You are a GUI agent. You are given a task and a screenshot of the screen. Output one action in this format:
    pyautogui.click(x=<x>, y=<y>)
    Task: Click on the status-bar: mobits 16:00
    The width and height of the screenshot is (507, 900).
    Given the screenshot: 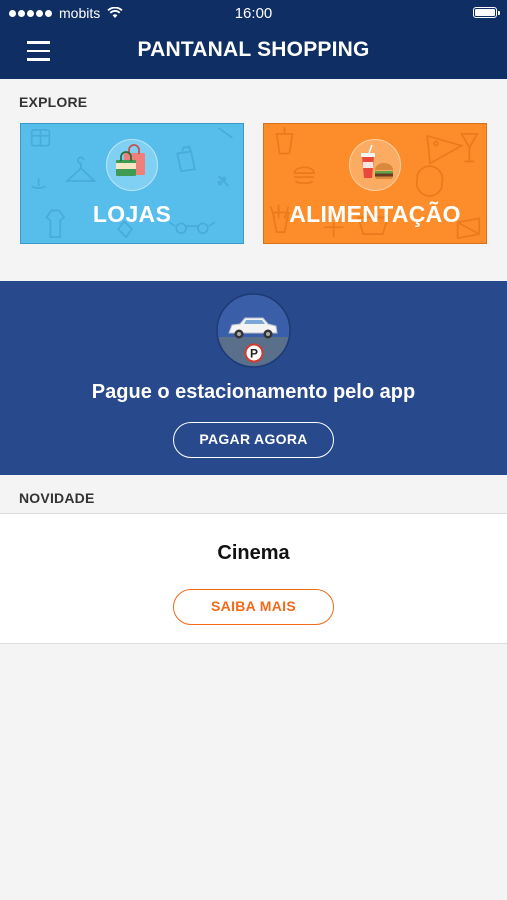 What is the action you would take?
    pyautogui.click(x=253, y=13)
    